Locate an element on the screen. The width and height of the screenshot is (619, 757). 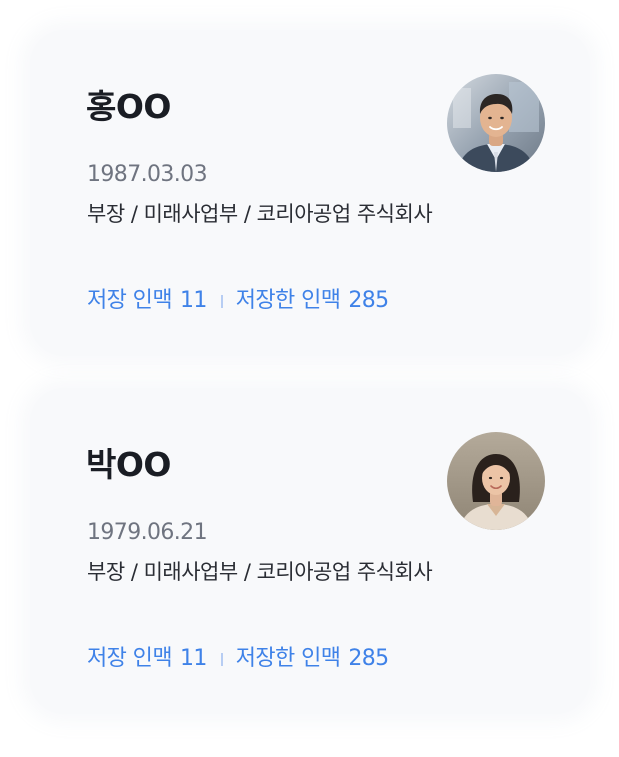
profile-birthdate: 1987.03.03 is located at coordinates (147, 174).